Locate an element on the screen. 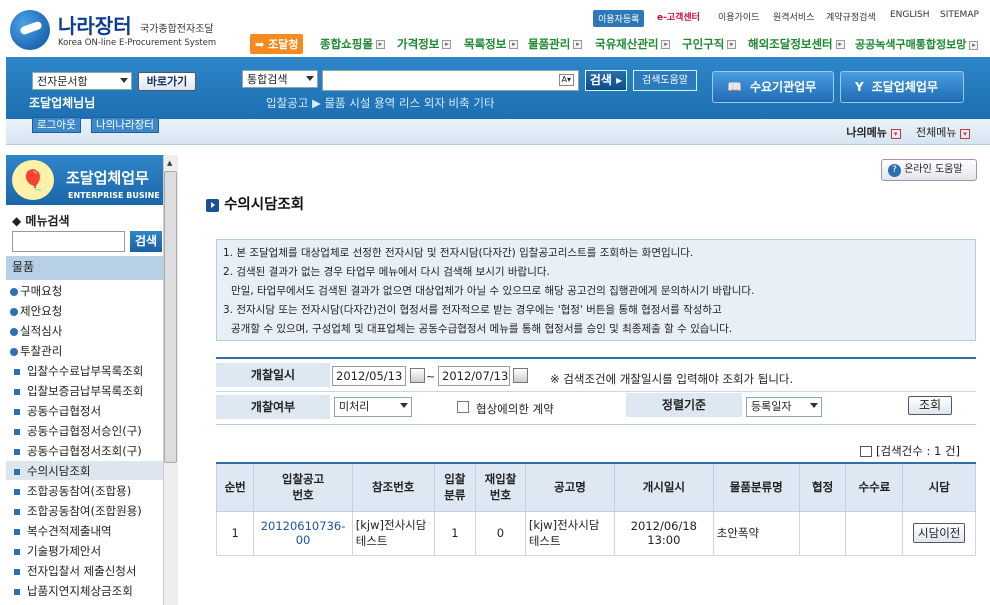 This screenshot has width=990, height=605. all-menu-link: 전체메뉴 ▾ is located at coordinates (943, 132).